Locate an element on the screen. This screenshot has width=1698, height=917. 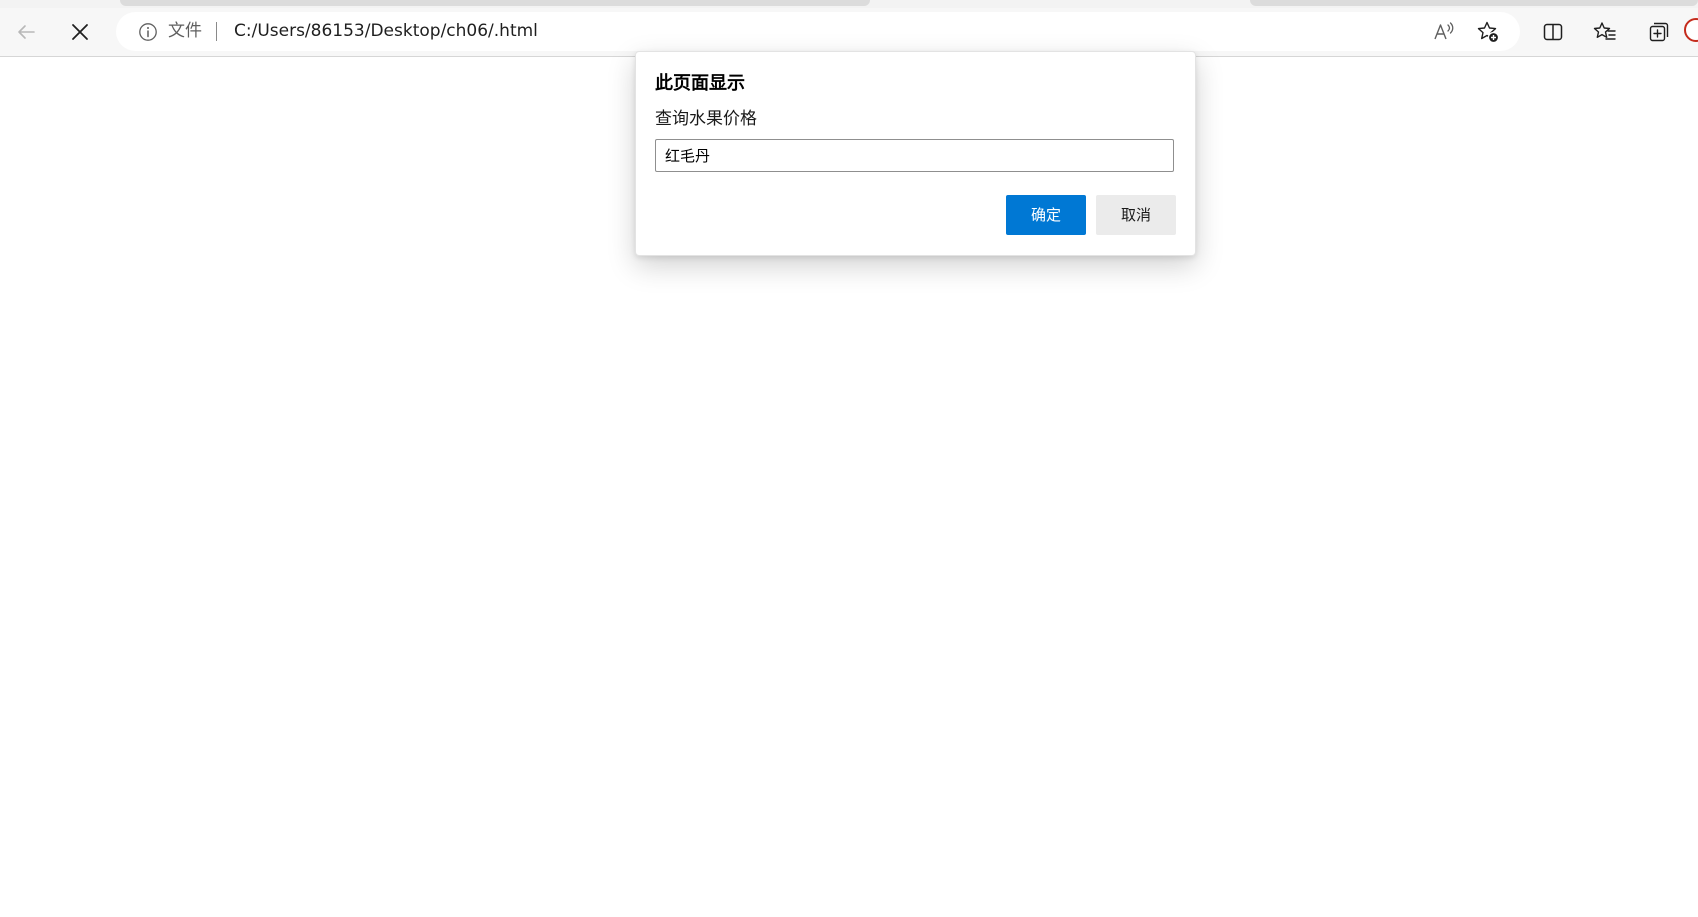
dialog-title: 此页面显示 is located at coordinates (700, 83).